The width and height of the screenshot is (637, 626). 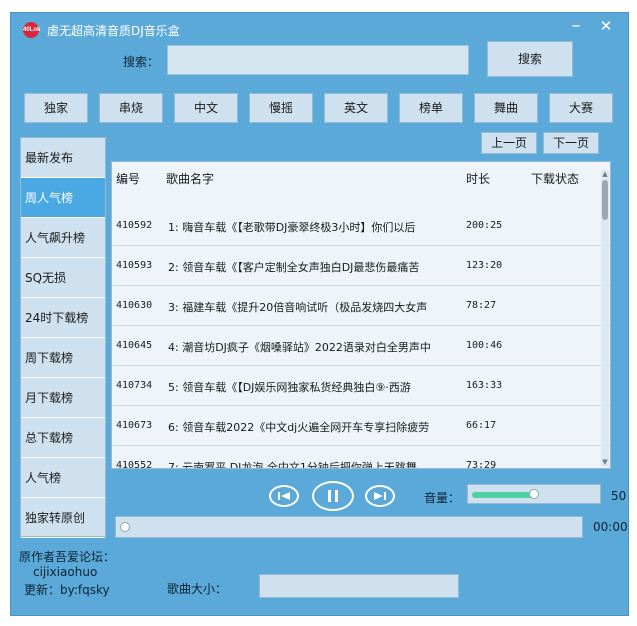 I want to click on volume-label: 音量：, so click(x=442, y=498).